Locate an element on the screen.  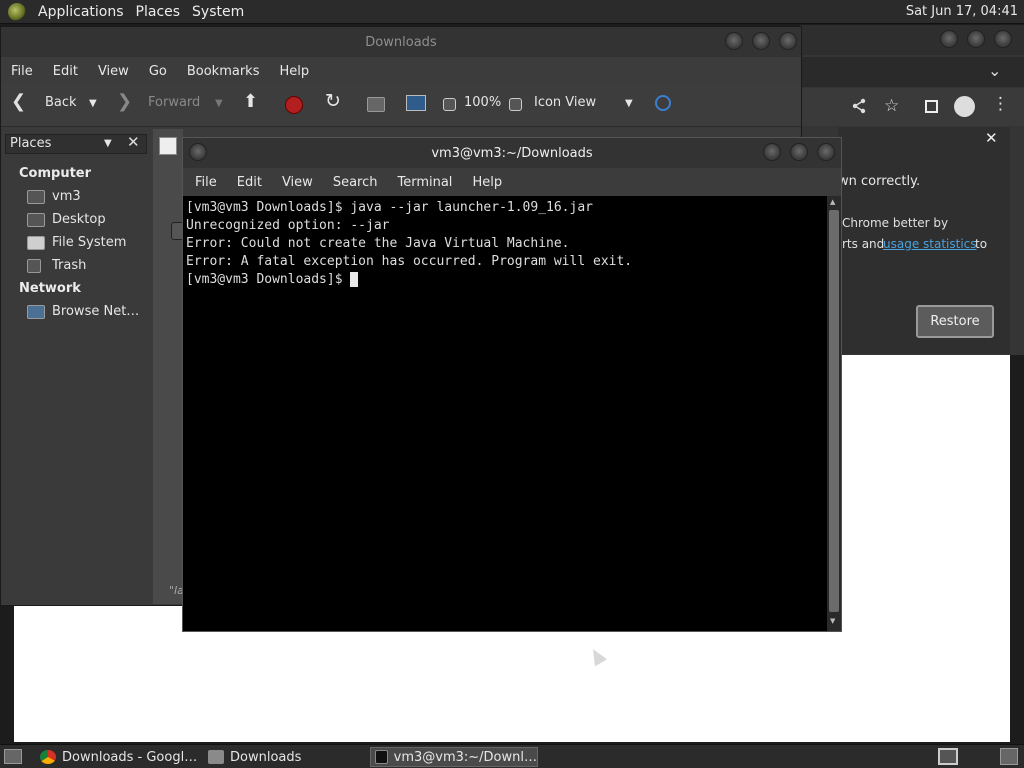
clock: Sat Jun 17, 04:41 is located at coordinates (962, 11).